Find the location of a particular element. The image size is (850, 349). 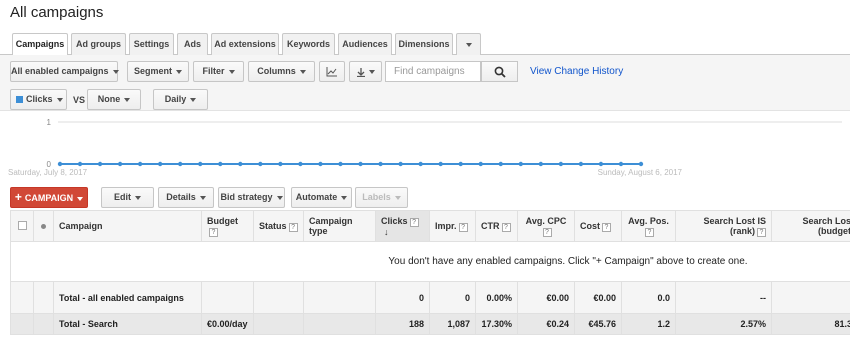

line-chart-icon is located at coordinates (331, 72).